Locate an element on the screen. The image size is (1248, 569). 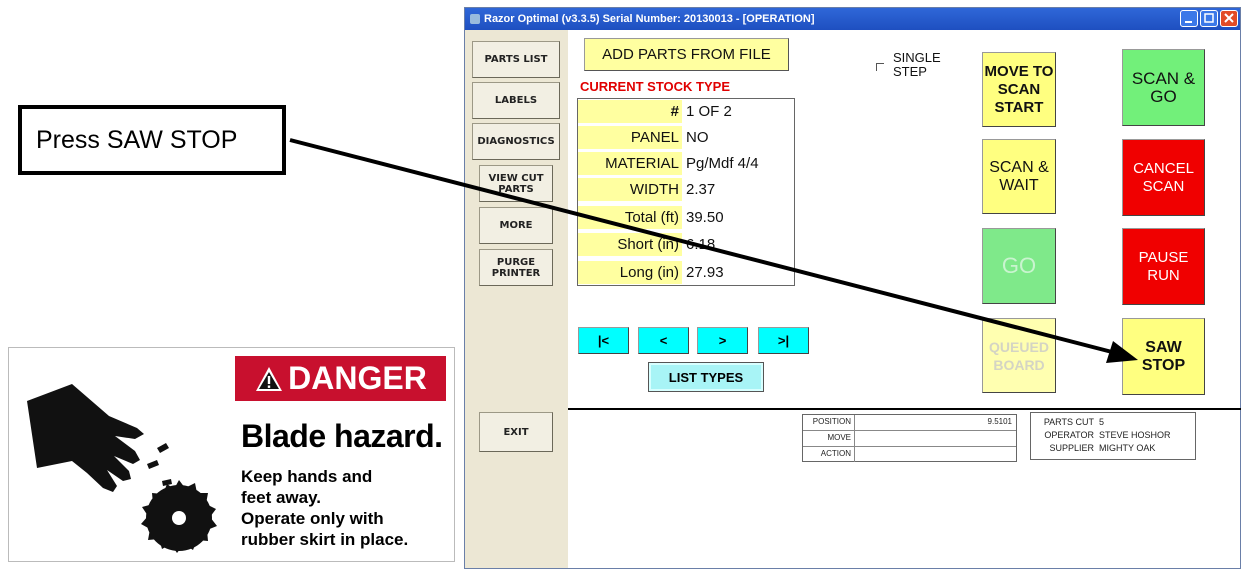
status-label: ACTION is located at coordinates (829, 454).